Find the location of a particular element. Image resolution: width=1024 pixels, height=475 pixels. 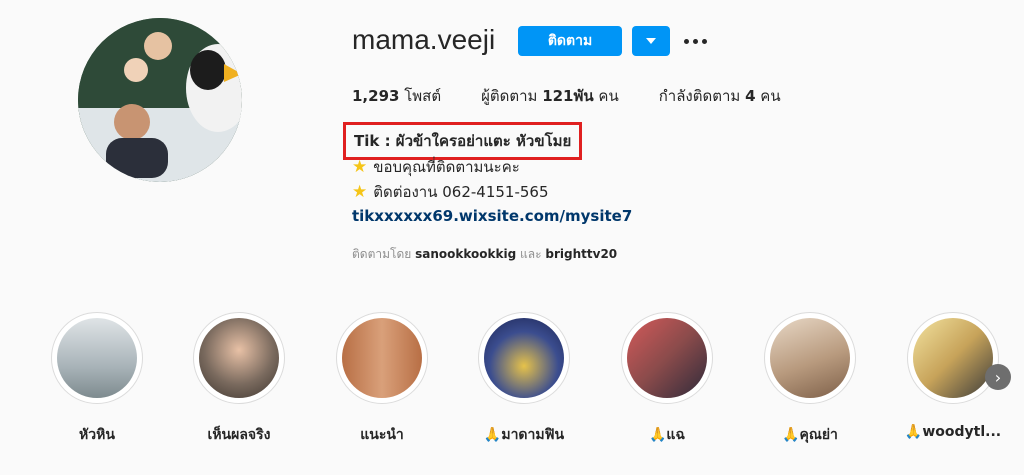

profile-username: mama.veeji is located at coordinates (424, 39).